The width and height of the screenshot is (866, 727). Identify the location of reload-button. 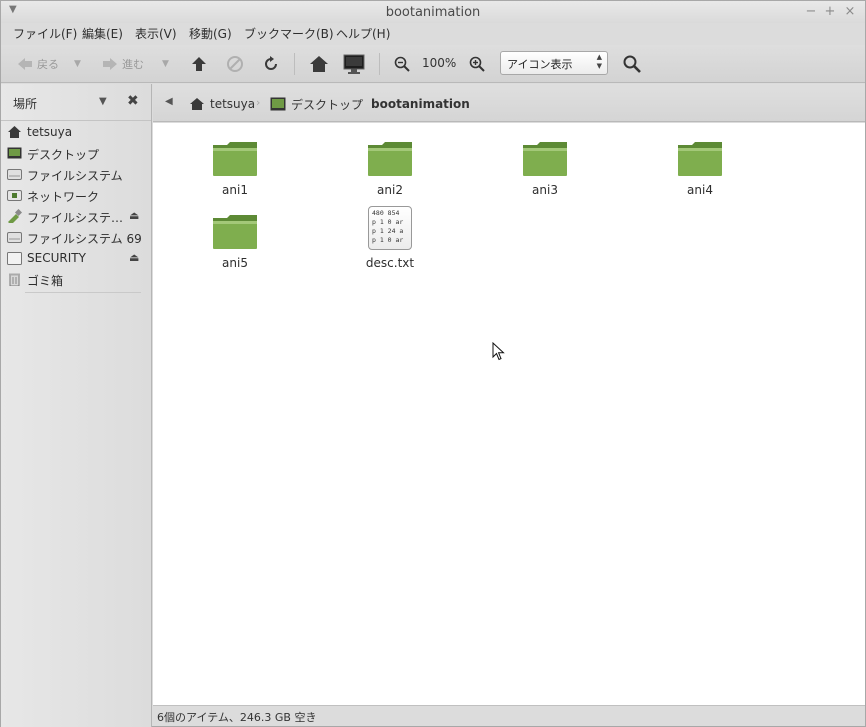
(271, 64).